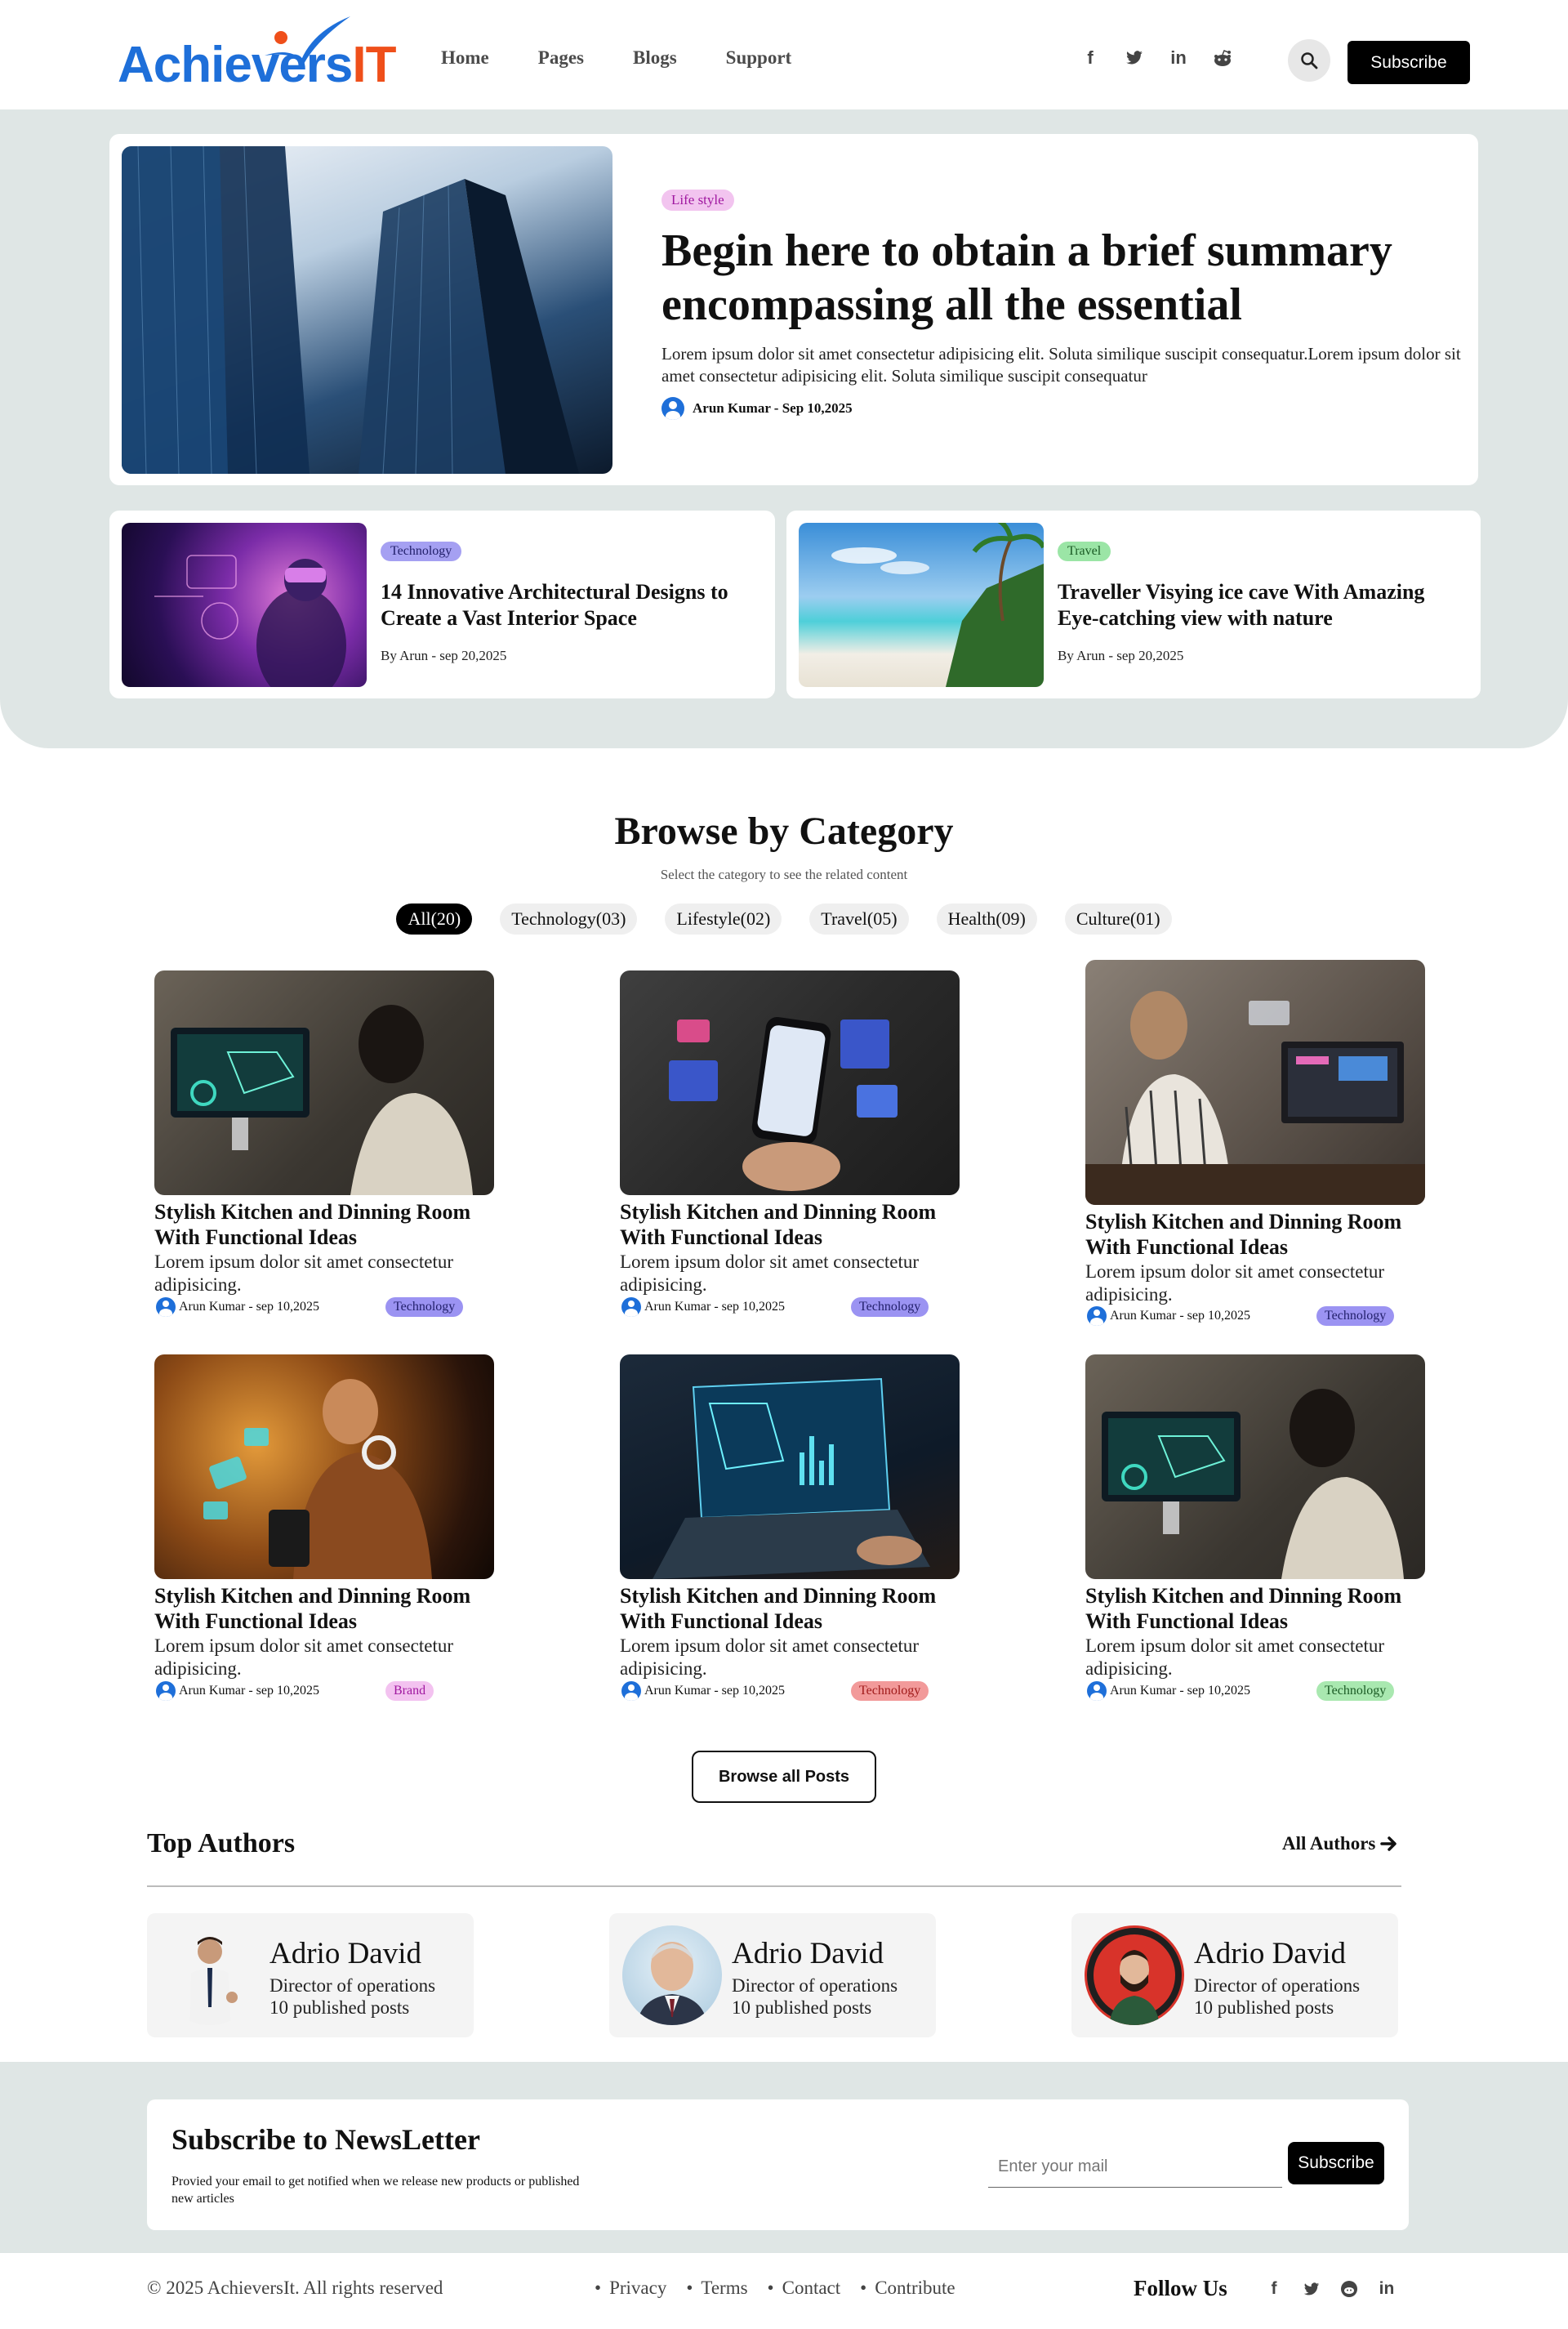 The width and height of the screenshot is (1568, 2329). I want to click on post-author-2: Arun Kumar - sep 10,2025, so click(714, 1307).